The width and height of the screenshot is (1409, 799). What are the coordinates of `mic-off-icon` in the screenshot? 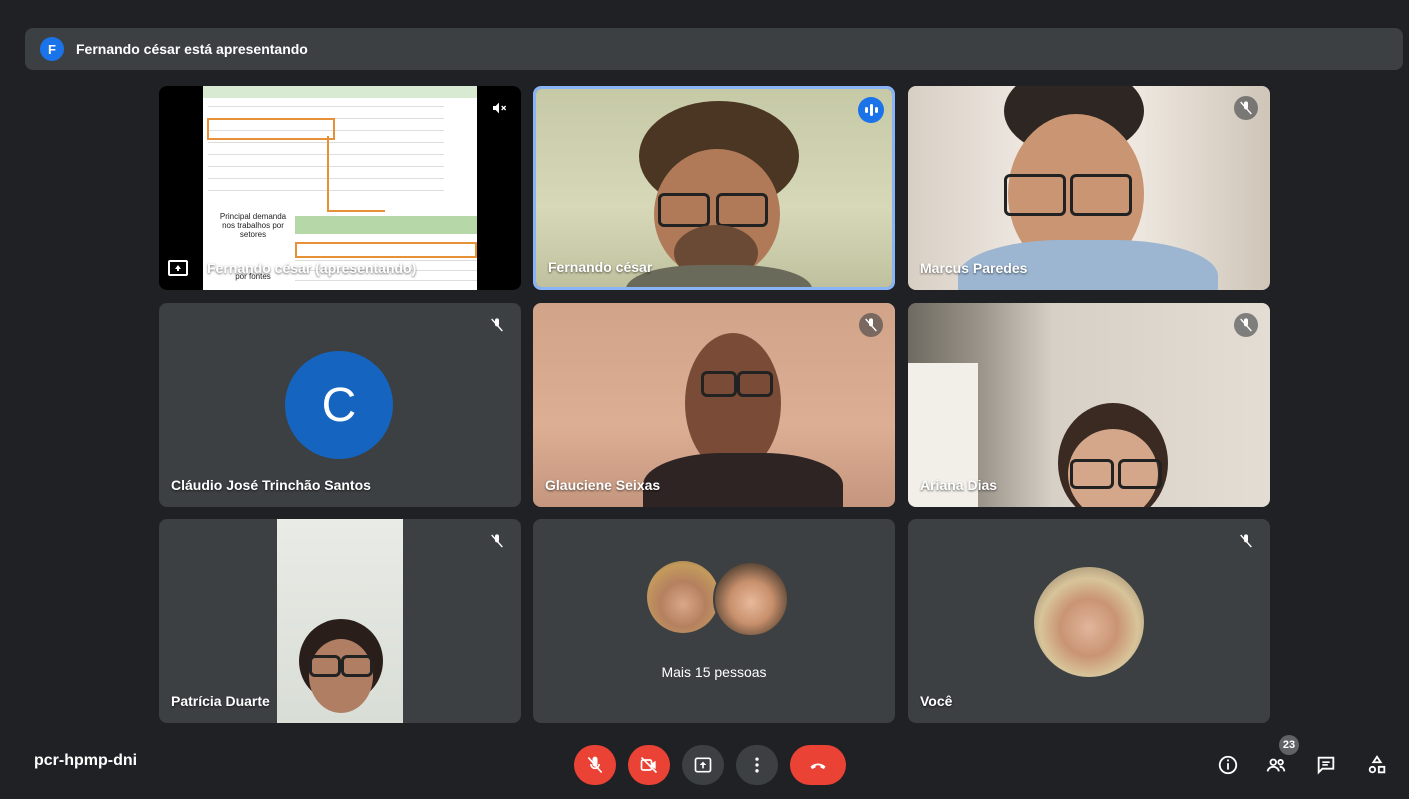 It's located at (595, 765).